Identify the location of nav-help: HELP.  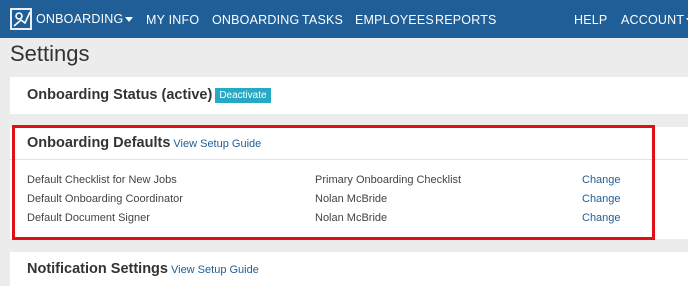
(590, 20).